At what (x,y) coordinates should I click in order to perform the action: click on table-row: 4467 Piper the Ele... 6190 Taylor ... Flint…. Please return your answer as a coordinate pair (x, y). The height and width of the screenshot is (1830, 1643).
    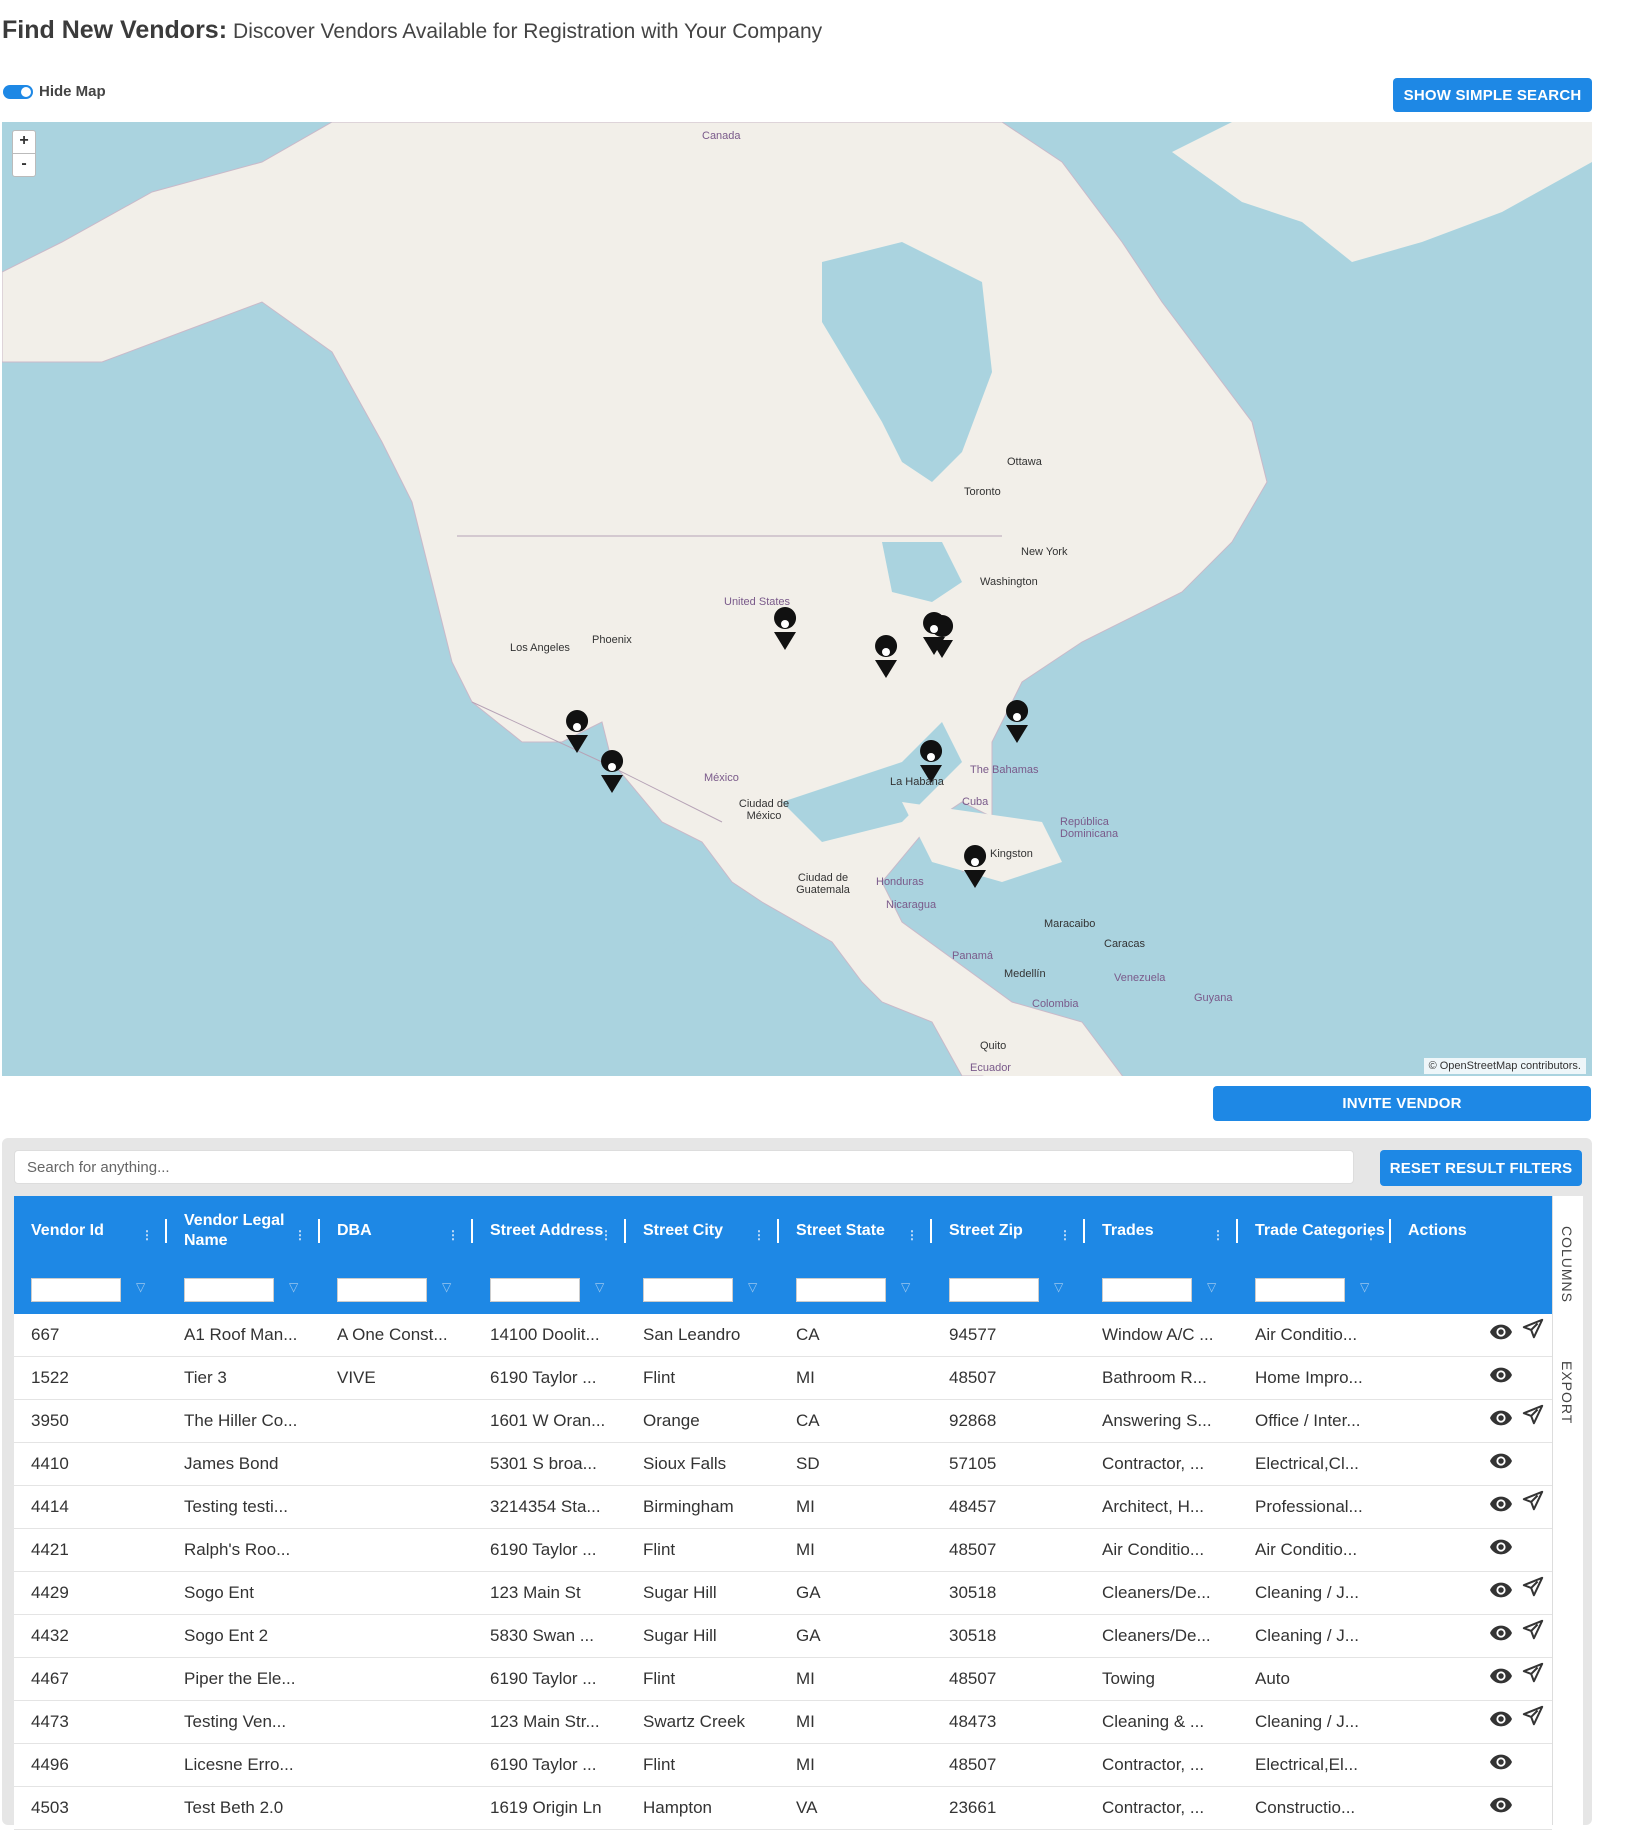
    Looking at the image, I should click on (783, 1679).